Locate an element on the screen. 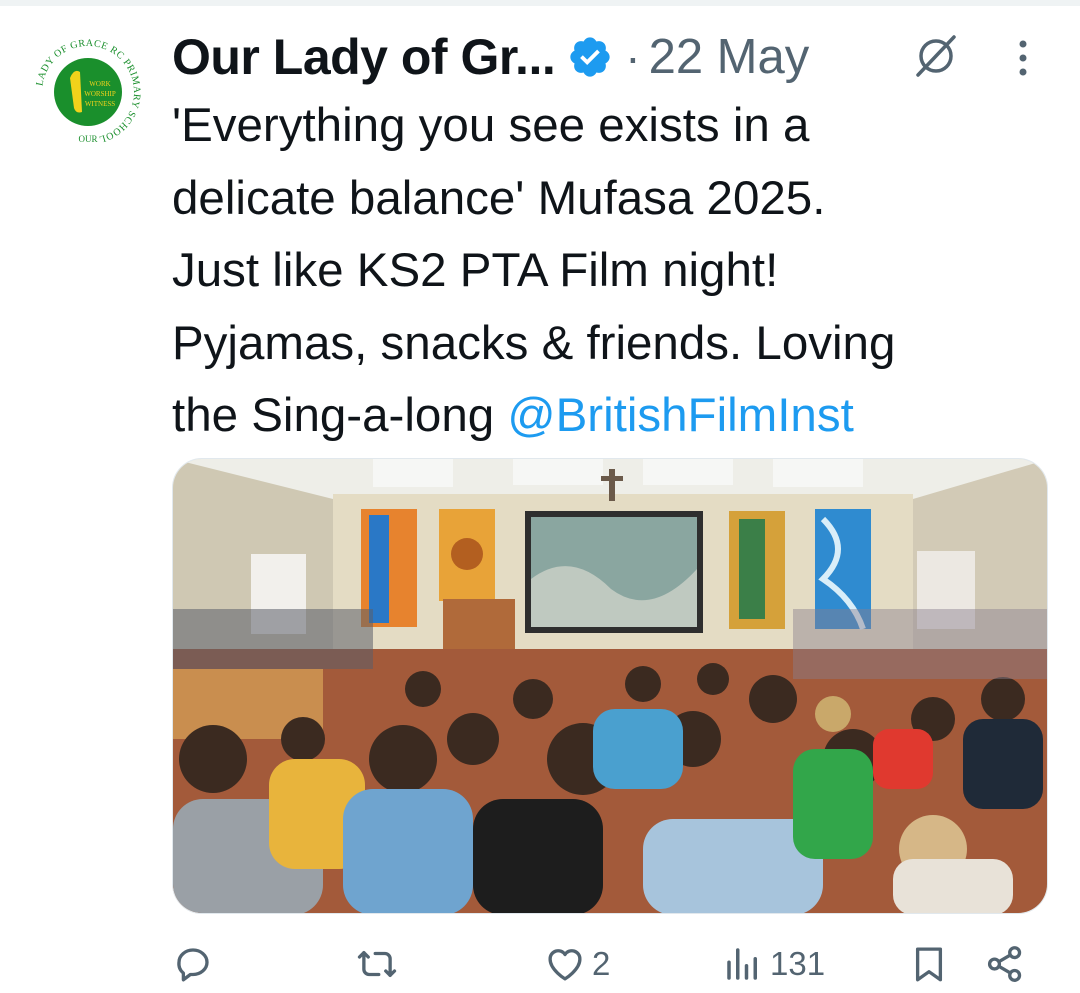 This screenshot has height=993, width=1080. retweet-button is located at coordinates (380, 964).